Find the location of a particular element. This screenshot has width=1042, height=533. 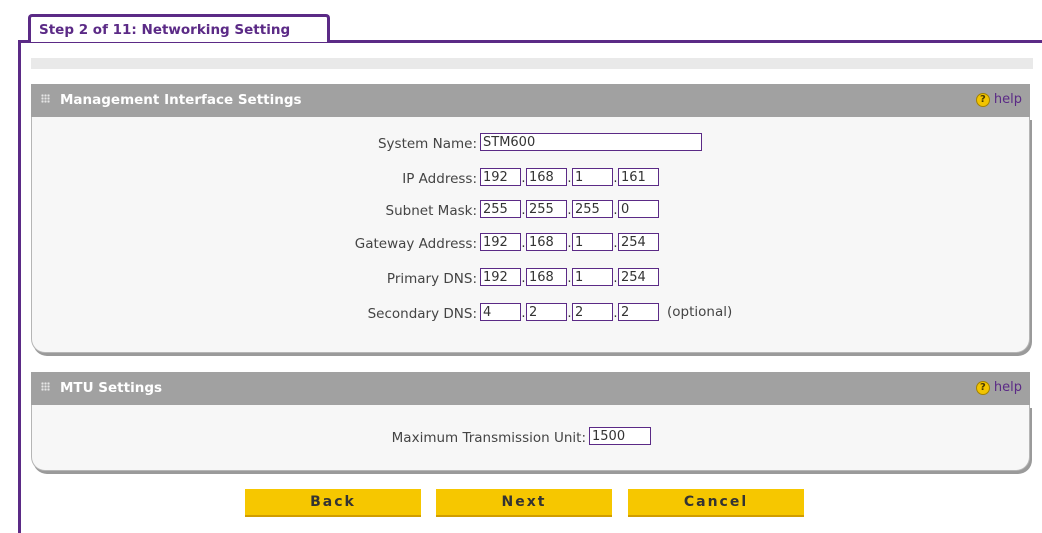

mtu-settings-panel: Maximum Transmission Unit: 1500 is located at coordinates (530, 438).